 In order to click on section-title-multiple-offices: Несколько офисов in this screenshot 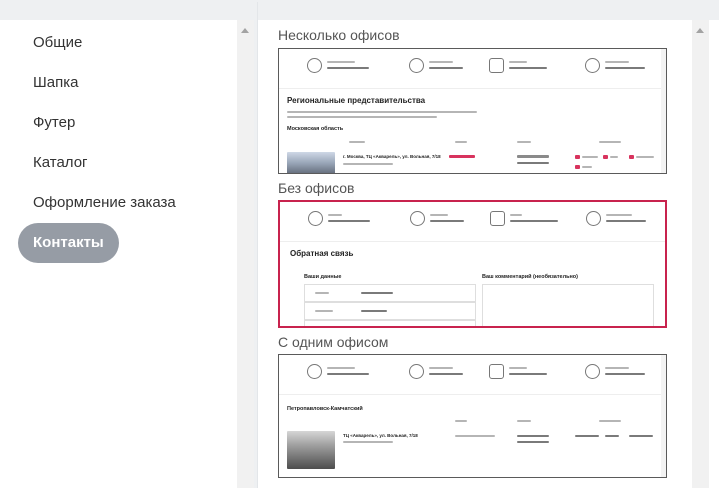, I will do `click(339, 35)`.